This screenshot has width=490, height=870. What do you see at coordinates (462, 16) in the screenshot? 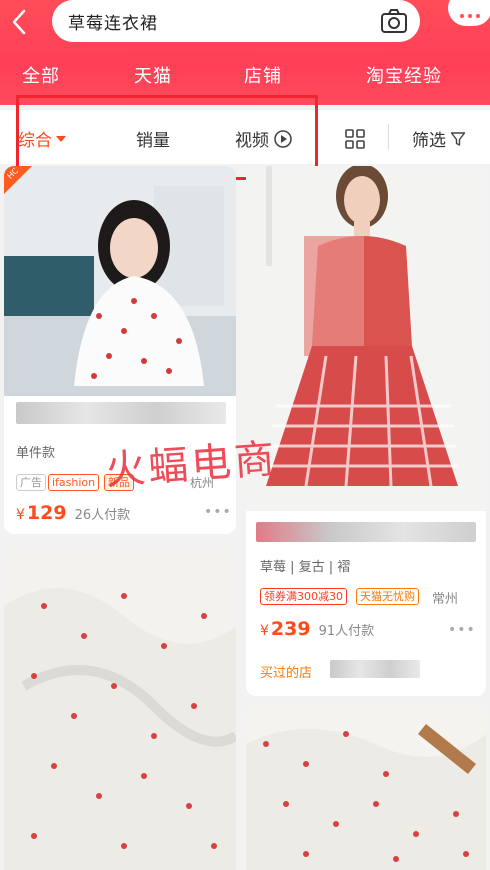
I see `more-dots-icon` at bounding box center [462, 16].